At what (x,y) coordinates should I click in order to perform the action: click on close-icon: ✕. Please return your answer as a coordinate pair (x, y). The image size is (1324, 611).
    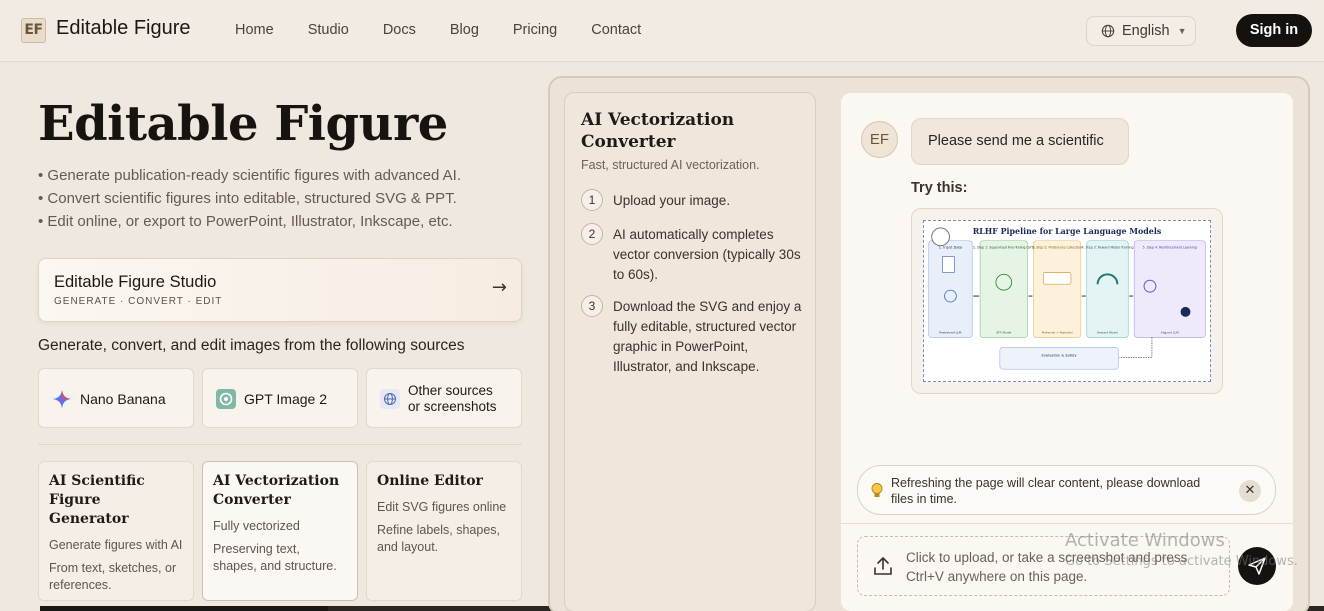
    Looking at the image, I should click on (1250, 491).